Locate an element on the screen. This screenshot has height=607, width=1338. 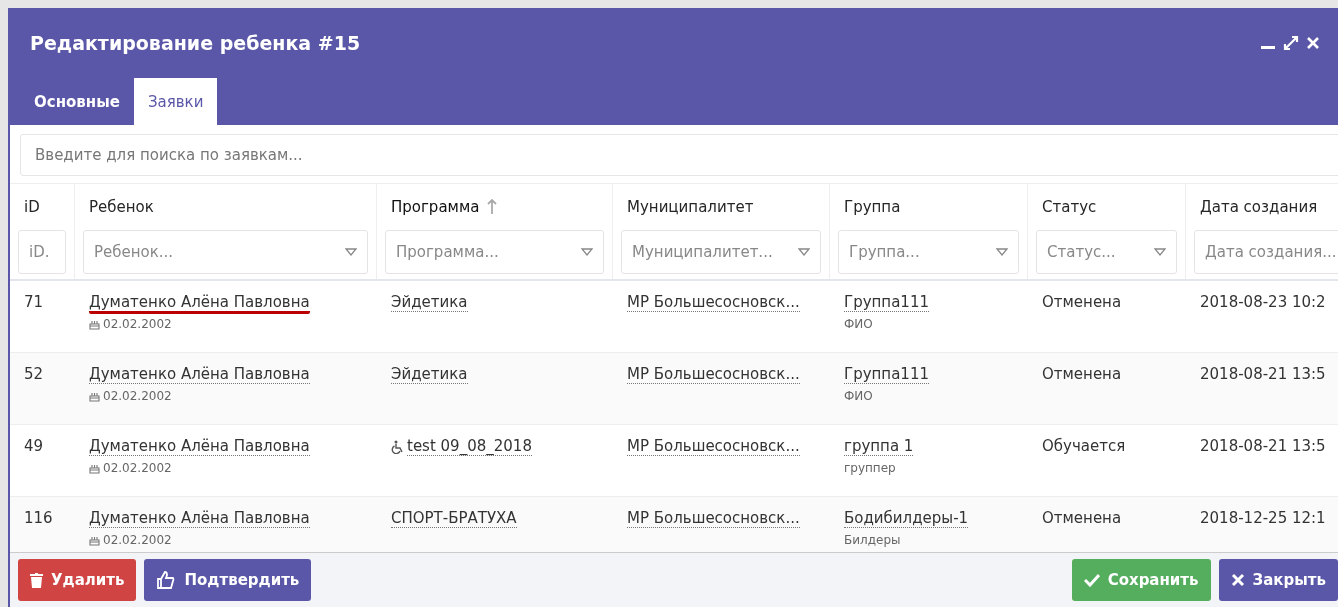
tab: Заявки is located at coordinates (175, 101).